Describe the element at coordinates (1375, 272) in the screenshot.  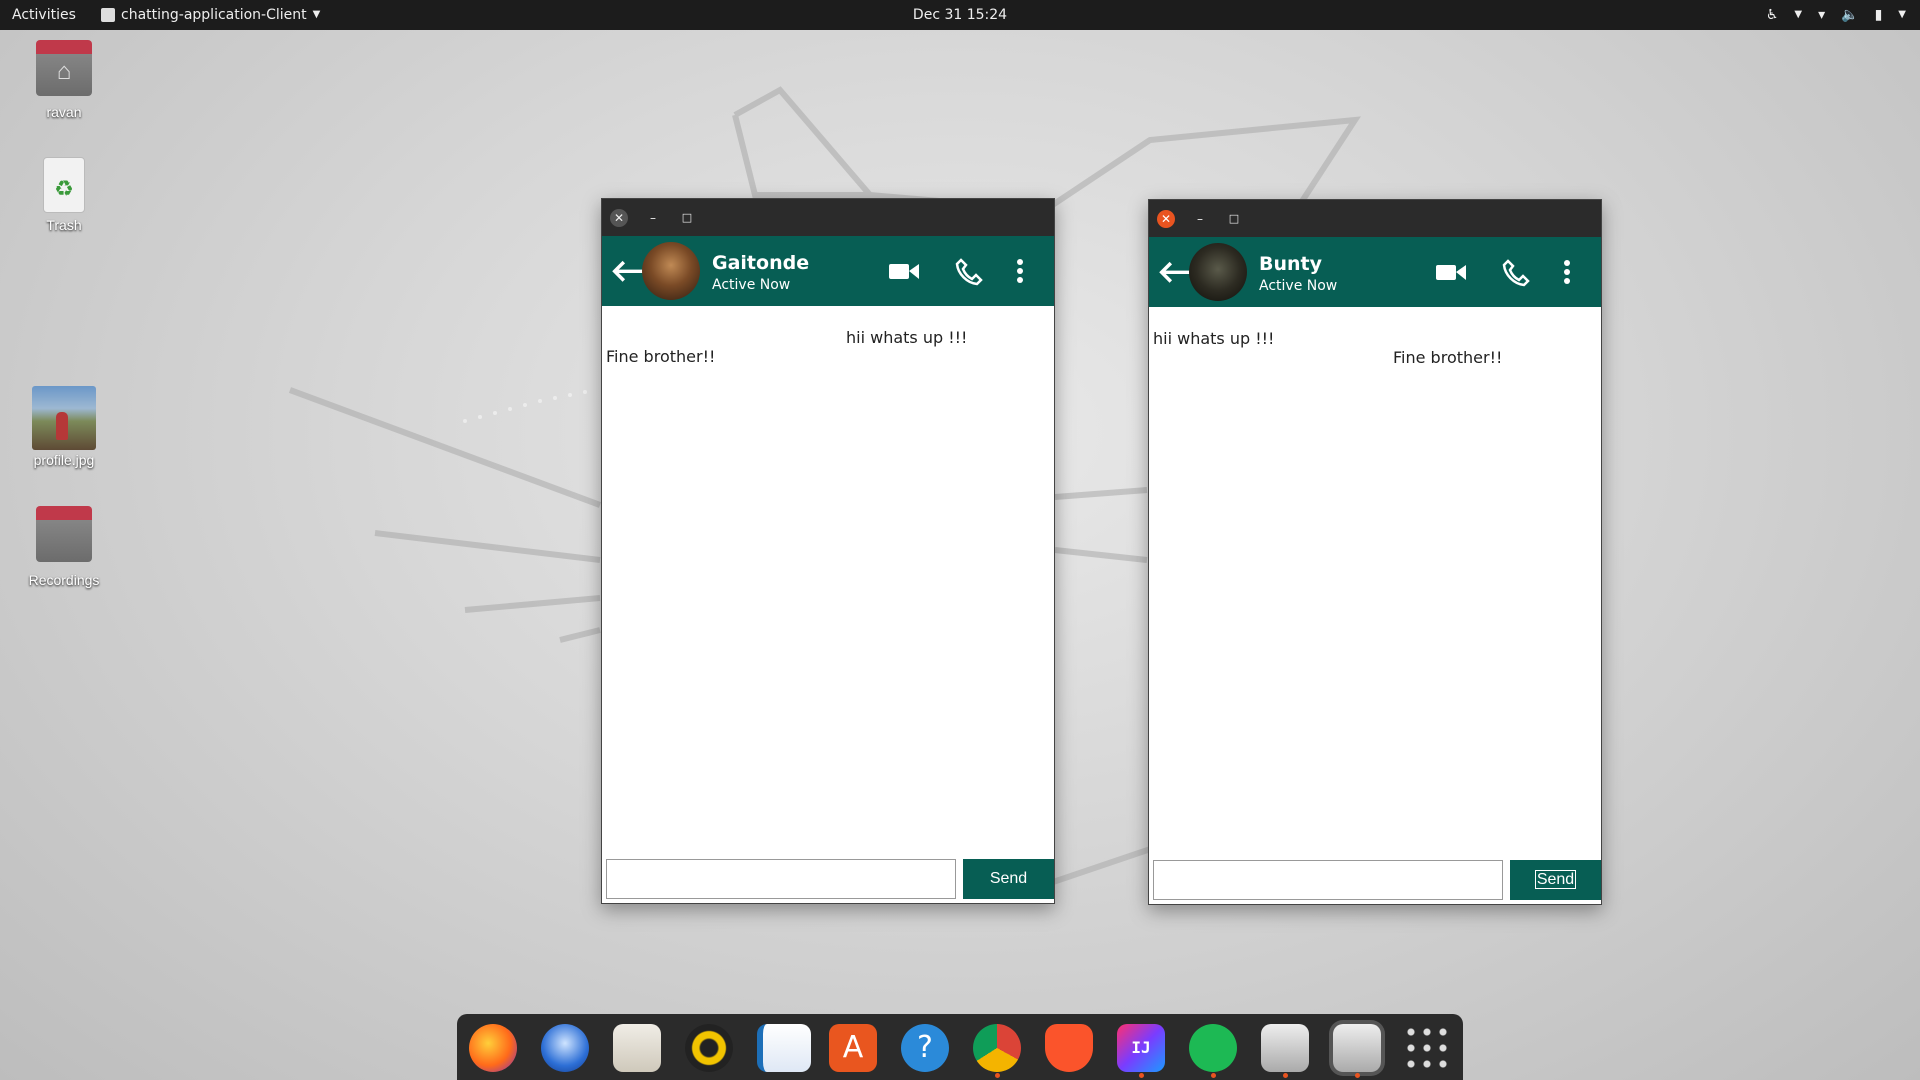
I see `chat-header: 🡐 Bunty Active Now` at that location.